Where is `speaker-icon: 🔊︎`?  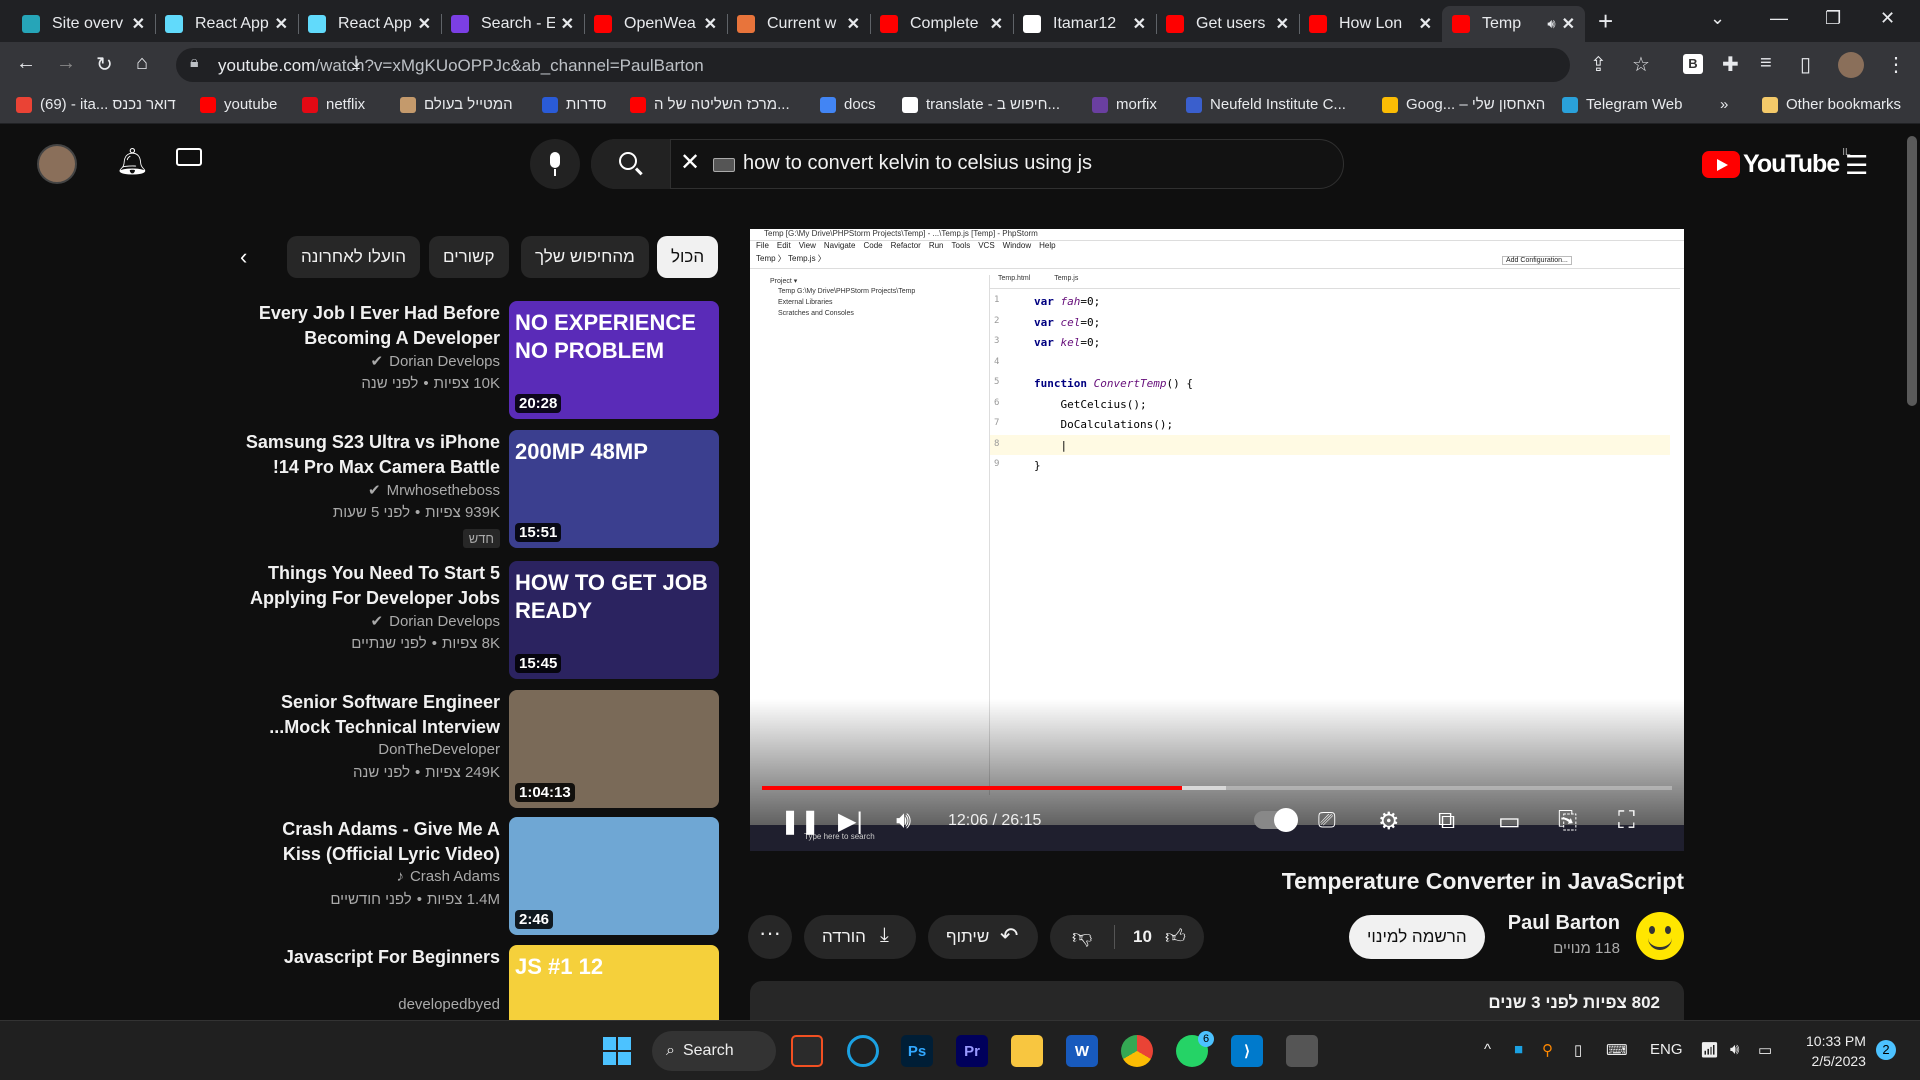
speaker-icon: 🔊︎ is located at coordinates (1734, 1049).